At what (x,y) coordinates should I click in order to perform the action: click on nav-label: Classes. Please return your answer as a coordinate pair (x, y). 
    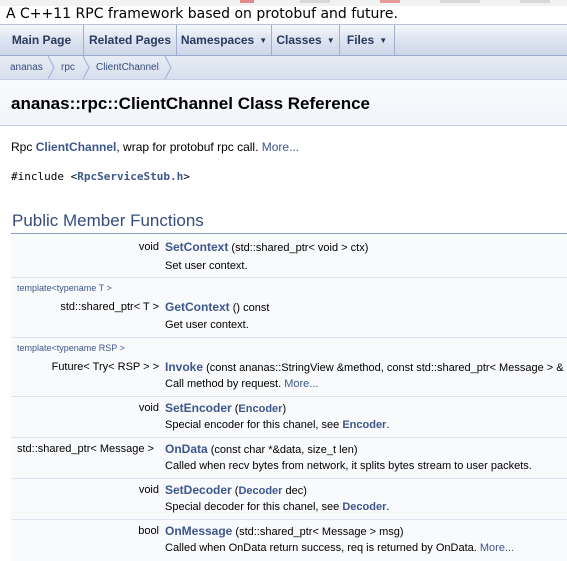
    Looking at the image, I should click on (299, 40).